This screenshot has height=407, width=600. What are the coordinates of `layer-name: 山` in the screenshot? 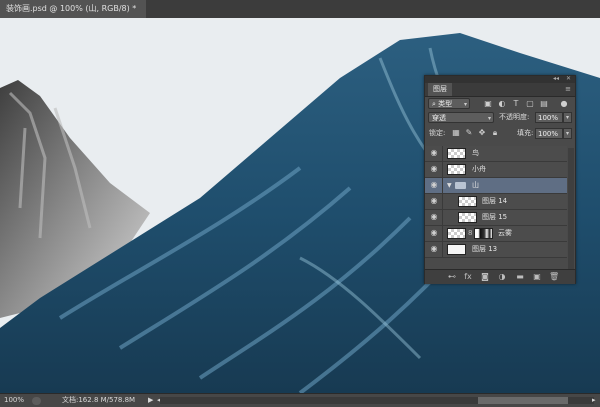 It's located at (475, 185).